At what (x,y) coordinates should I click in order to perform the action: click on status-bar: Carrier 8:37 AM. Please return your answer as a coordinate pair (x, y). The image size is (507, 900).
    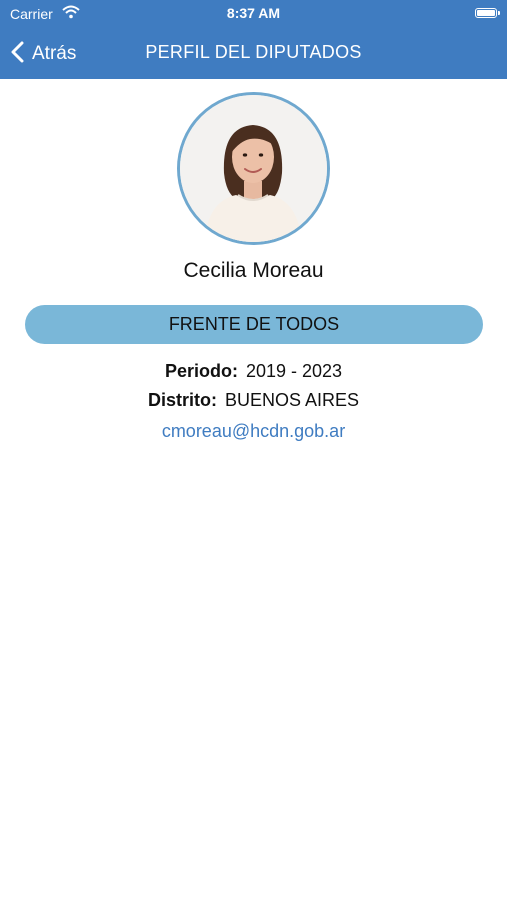
    Looking at the image, I should click on (253, 14).